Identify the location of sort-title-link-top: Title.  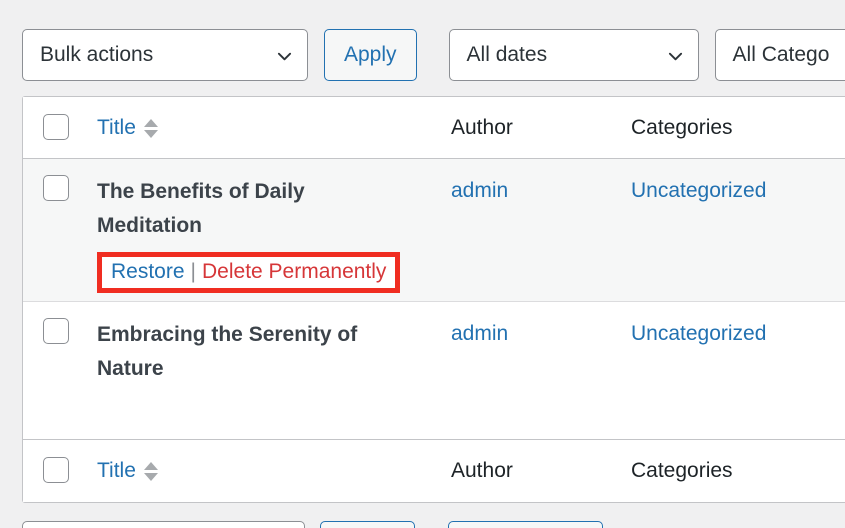
(116, 128).